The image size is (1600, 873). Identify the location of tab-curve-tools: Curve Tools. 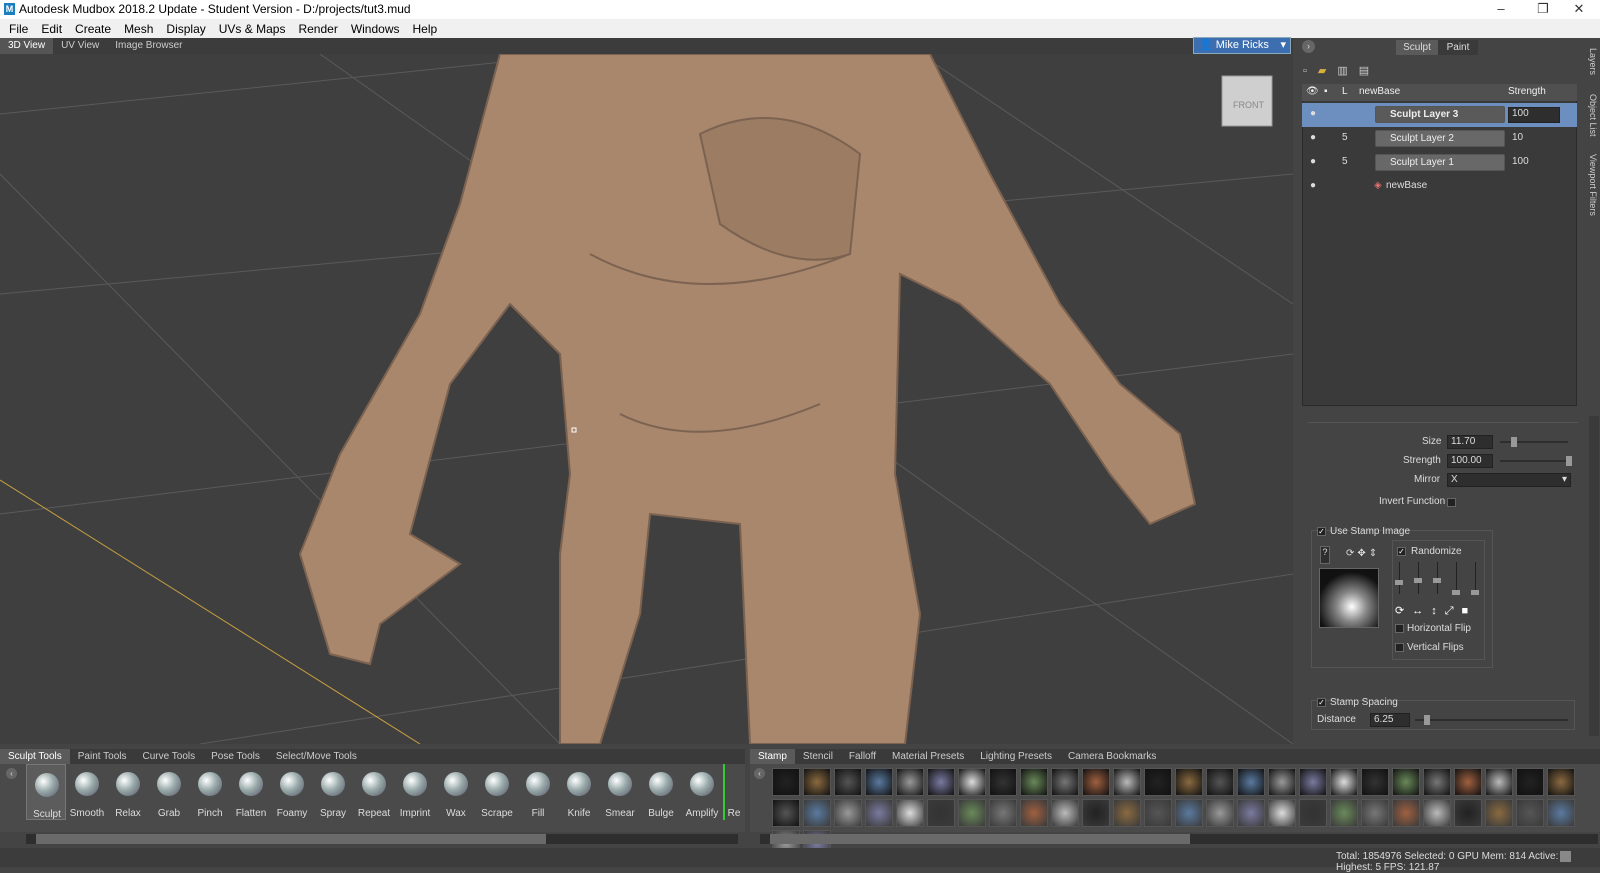
(169, 756).